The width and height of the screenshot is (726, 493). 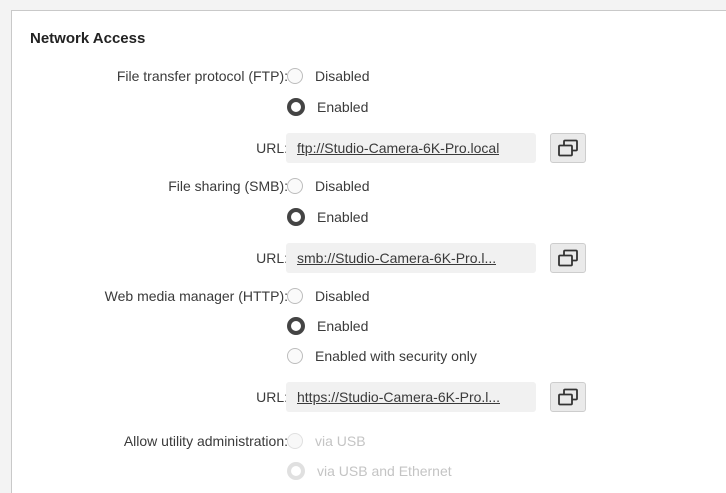 I want to click on utility-usb-ethernet-radio: via USB and Ethernet, so click(x=369, y=471).